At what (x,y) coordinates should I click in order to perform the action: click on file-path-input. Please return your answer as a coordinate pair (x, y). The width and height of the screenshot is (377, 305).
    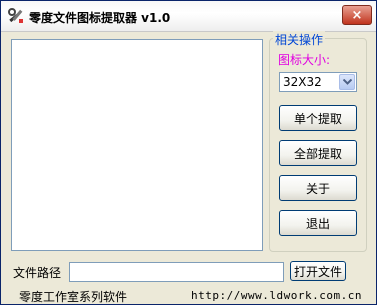
    Looking at the image, I should click on (176, 272).